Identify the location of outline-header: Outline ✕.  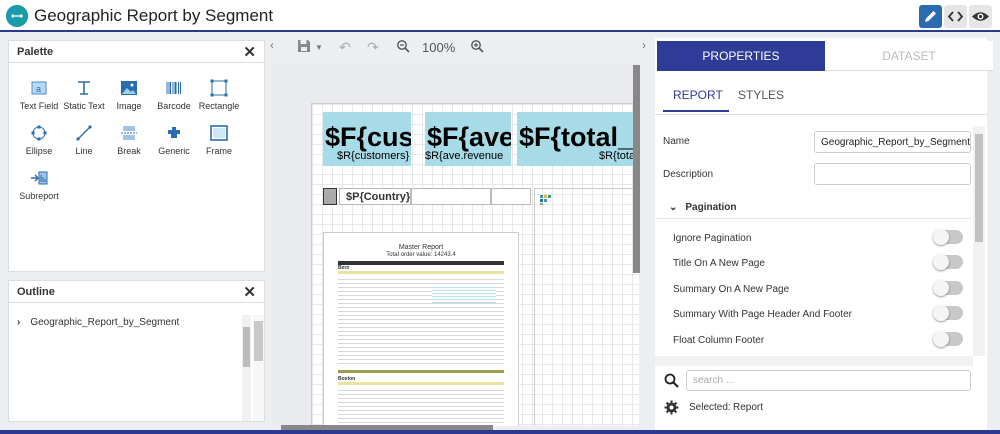
(136, 292).